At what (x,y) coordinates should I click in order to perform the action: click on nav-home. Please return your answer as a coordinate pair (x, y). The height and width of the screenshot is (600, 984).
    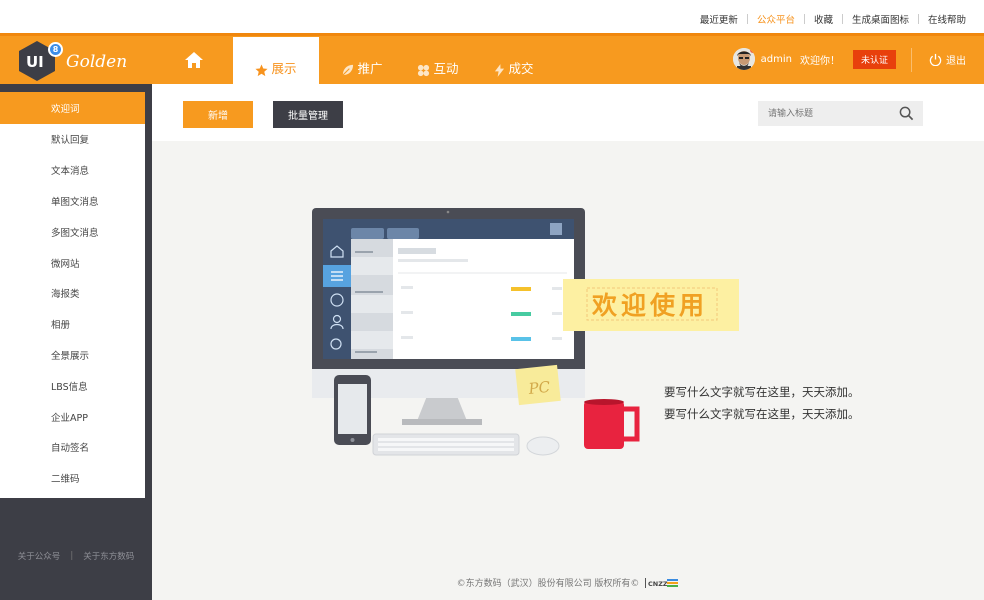
    Looking at the image, I should click on (195, 60).